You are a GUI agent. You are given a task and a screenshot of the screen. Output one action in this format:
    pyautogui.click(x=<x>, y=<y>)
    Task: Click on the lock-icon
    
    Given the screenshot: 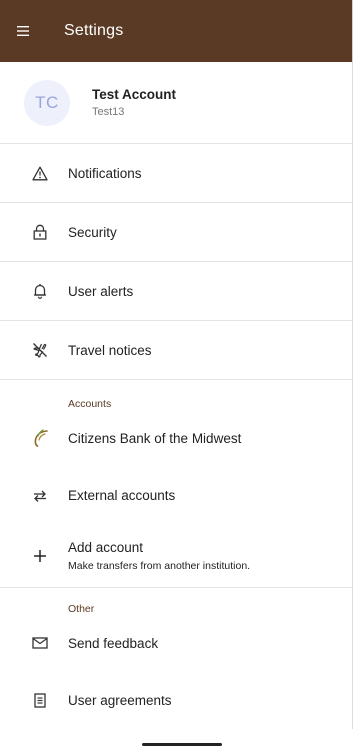 What is the action you would take?
    pyautogui.click(x=40, y=232)
    